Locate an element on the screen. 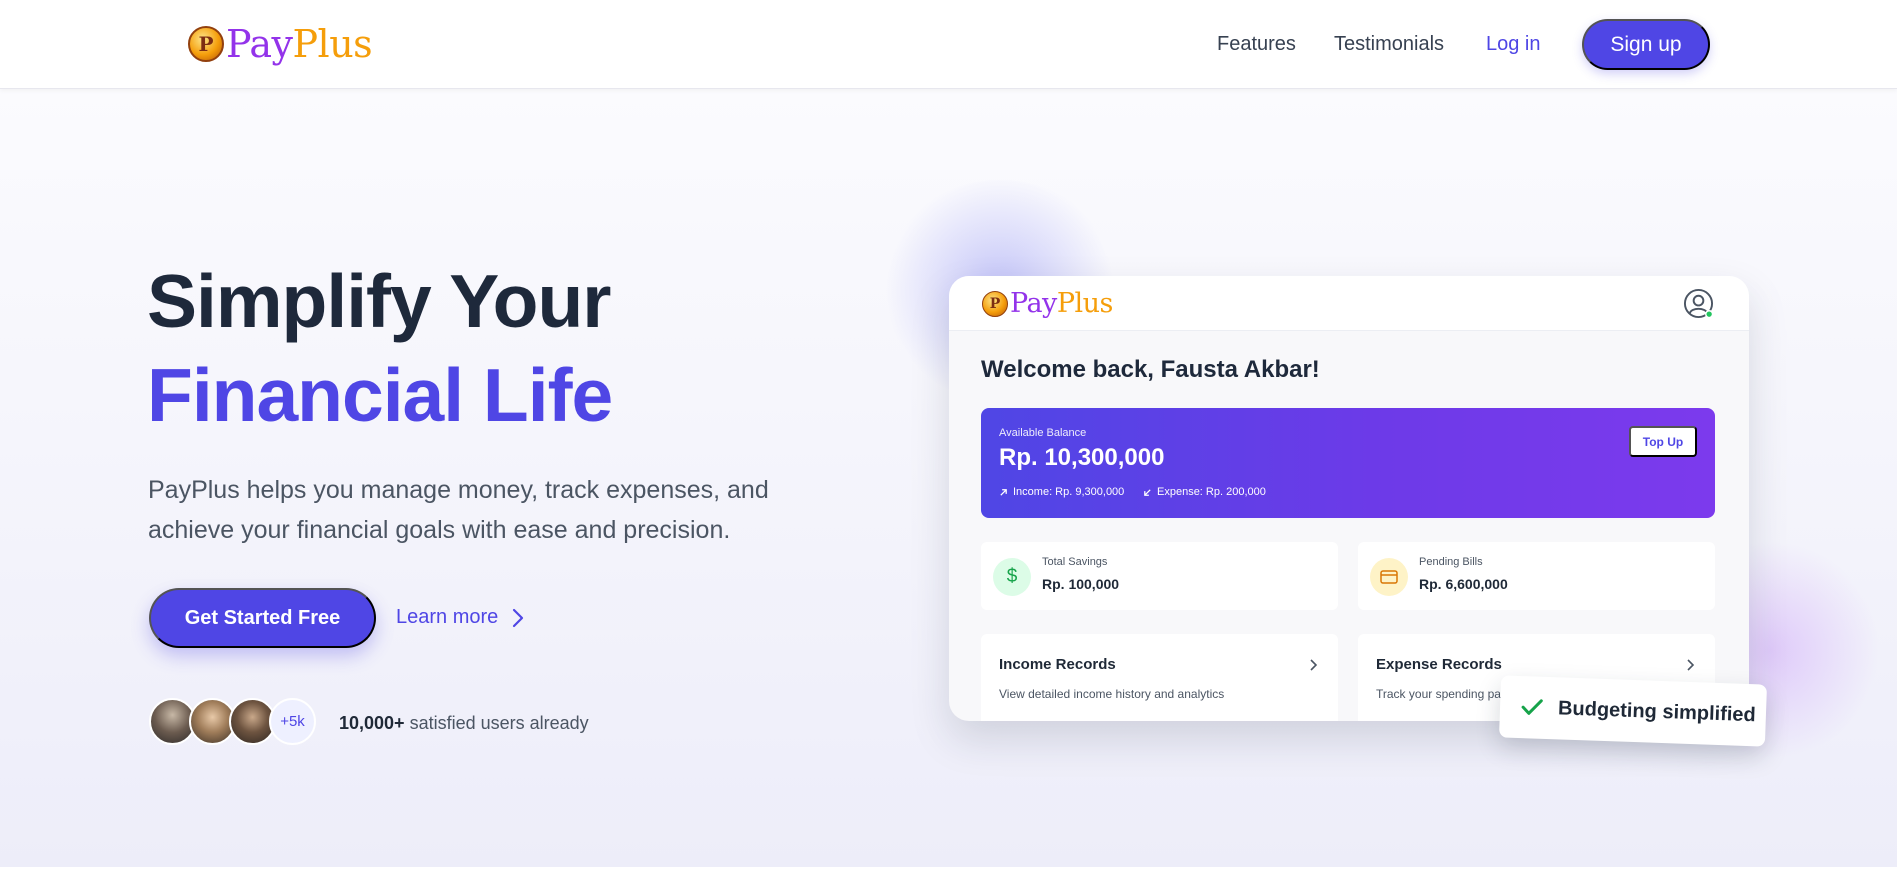 This screenshot has height=877, width=1897. income-records-title: Income Records is located at coordinates (1057, 664).